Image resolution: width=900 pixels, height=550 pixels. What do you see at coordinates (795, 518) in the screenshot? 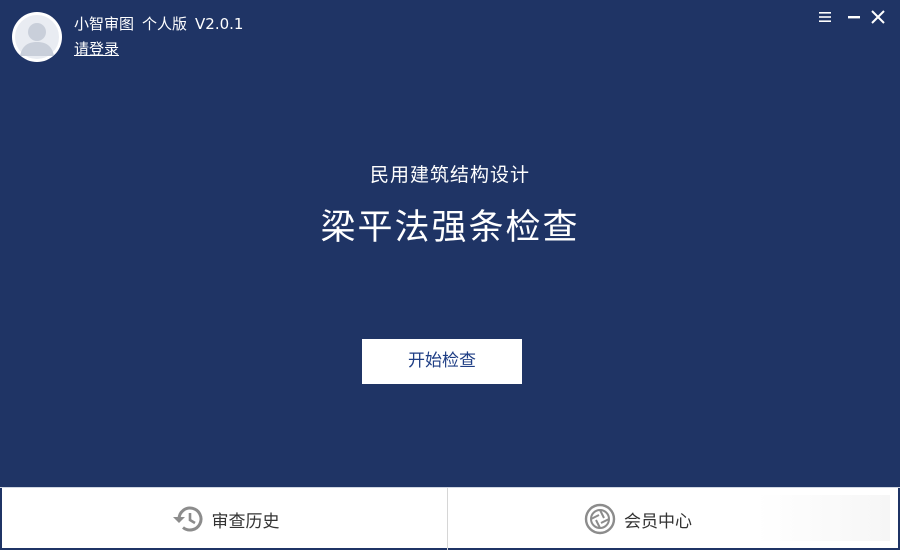
I see `watermark-overlay` at bounding box center [795, 518].